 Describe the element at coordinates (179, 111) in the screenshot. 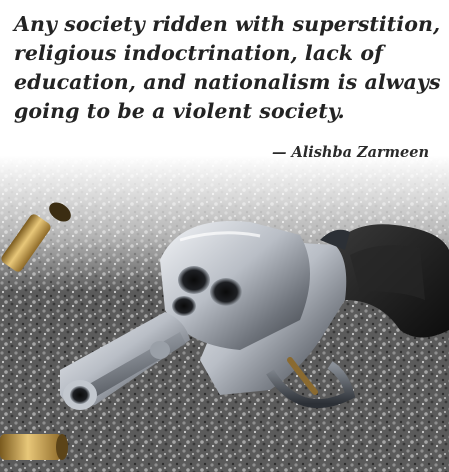

I see `quote-line: going to be a violent society.` at that location.